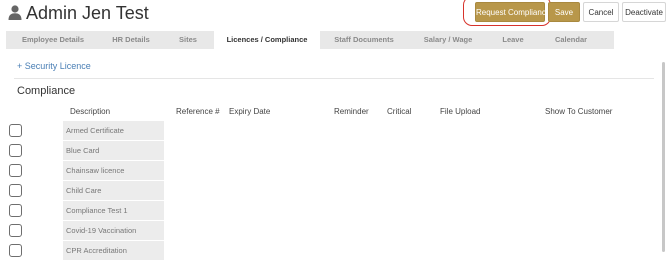  I want to click on tab-sites: Sites, so click(188, 40).